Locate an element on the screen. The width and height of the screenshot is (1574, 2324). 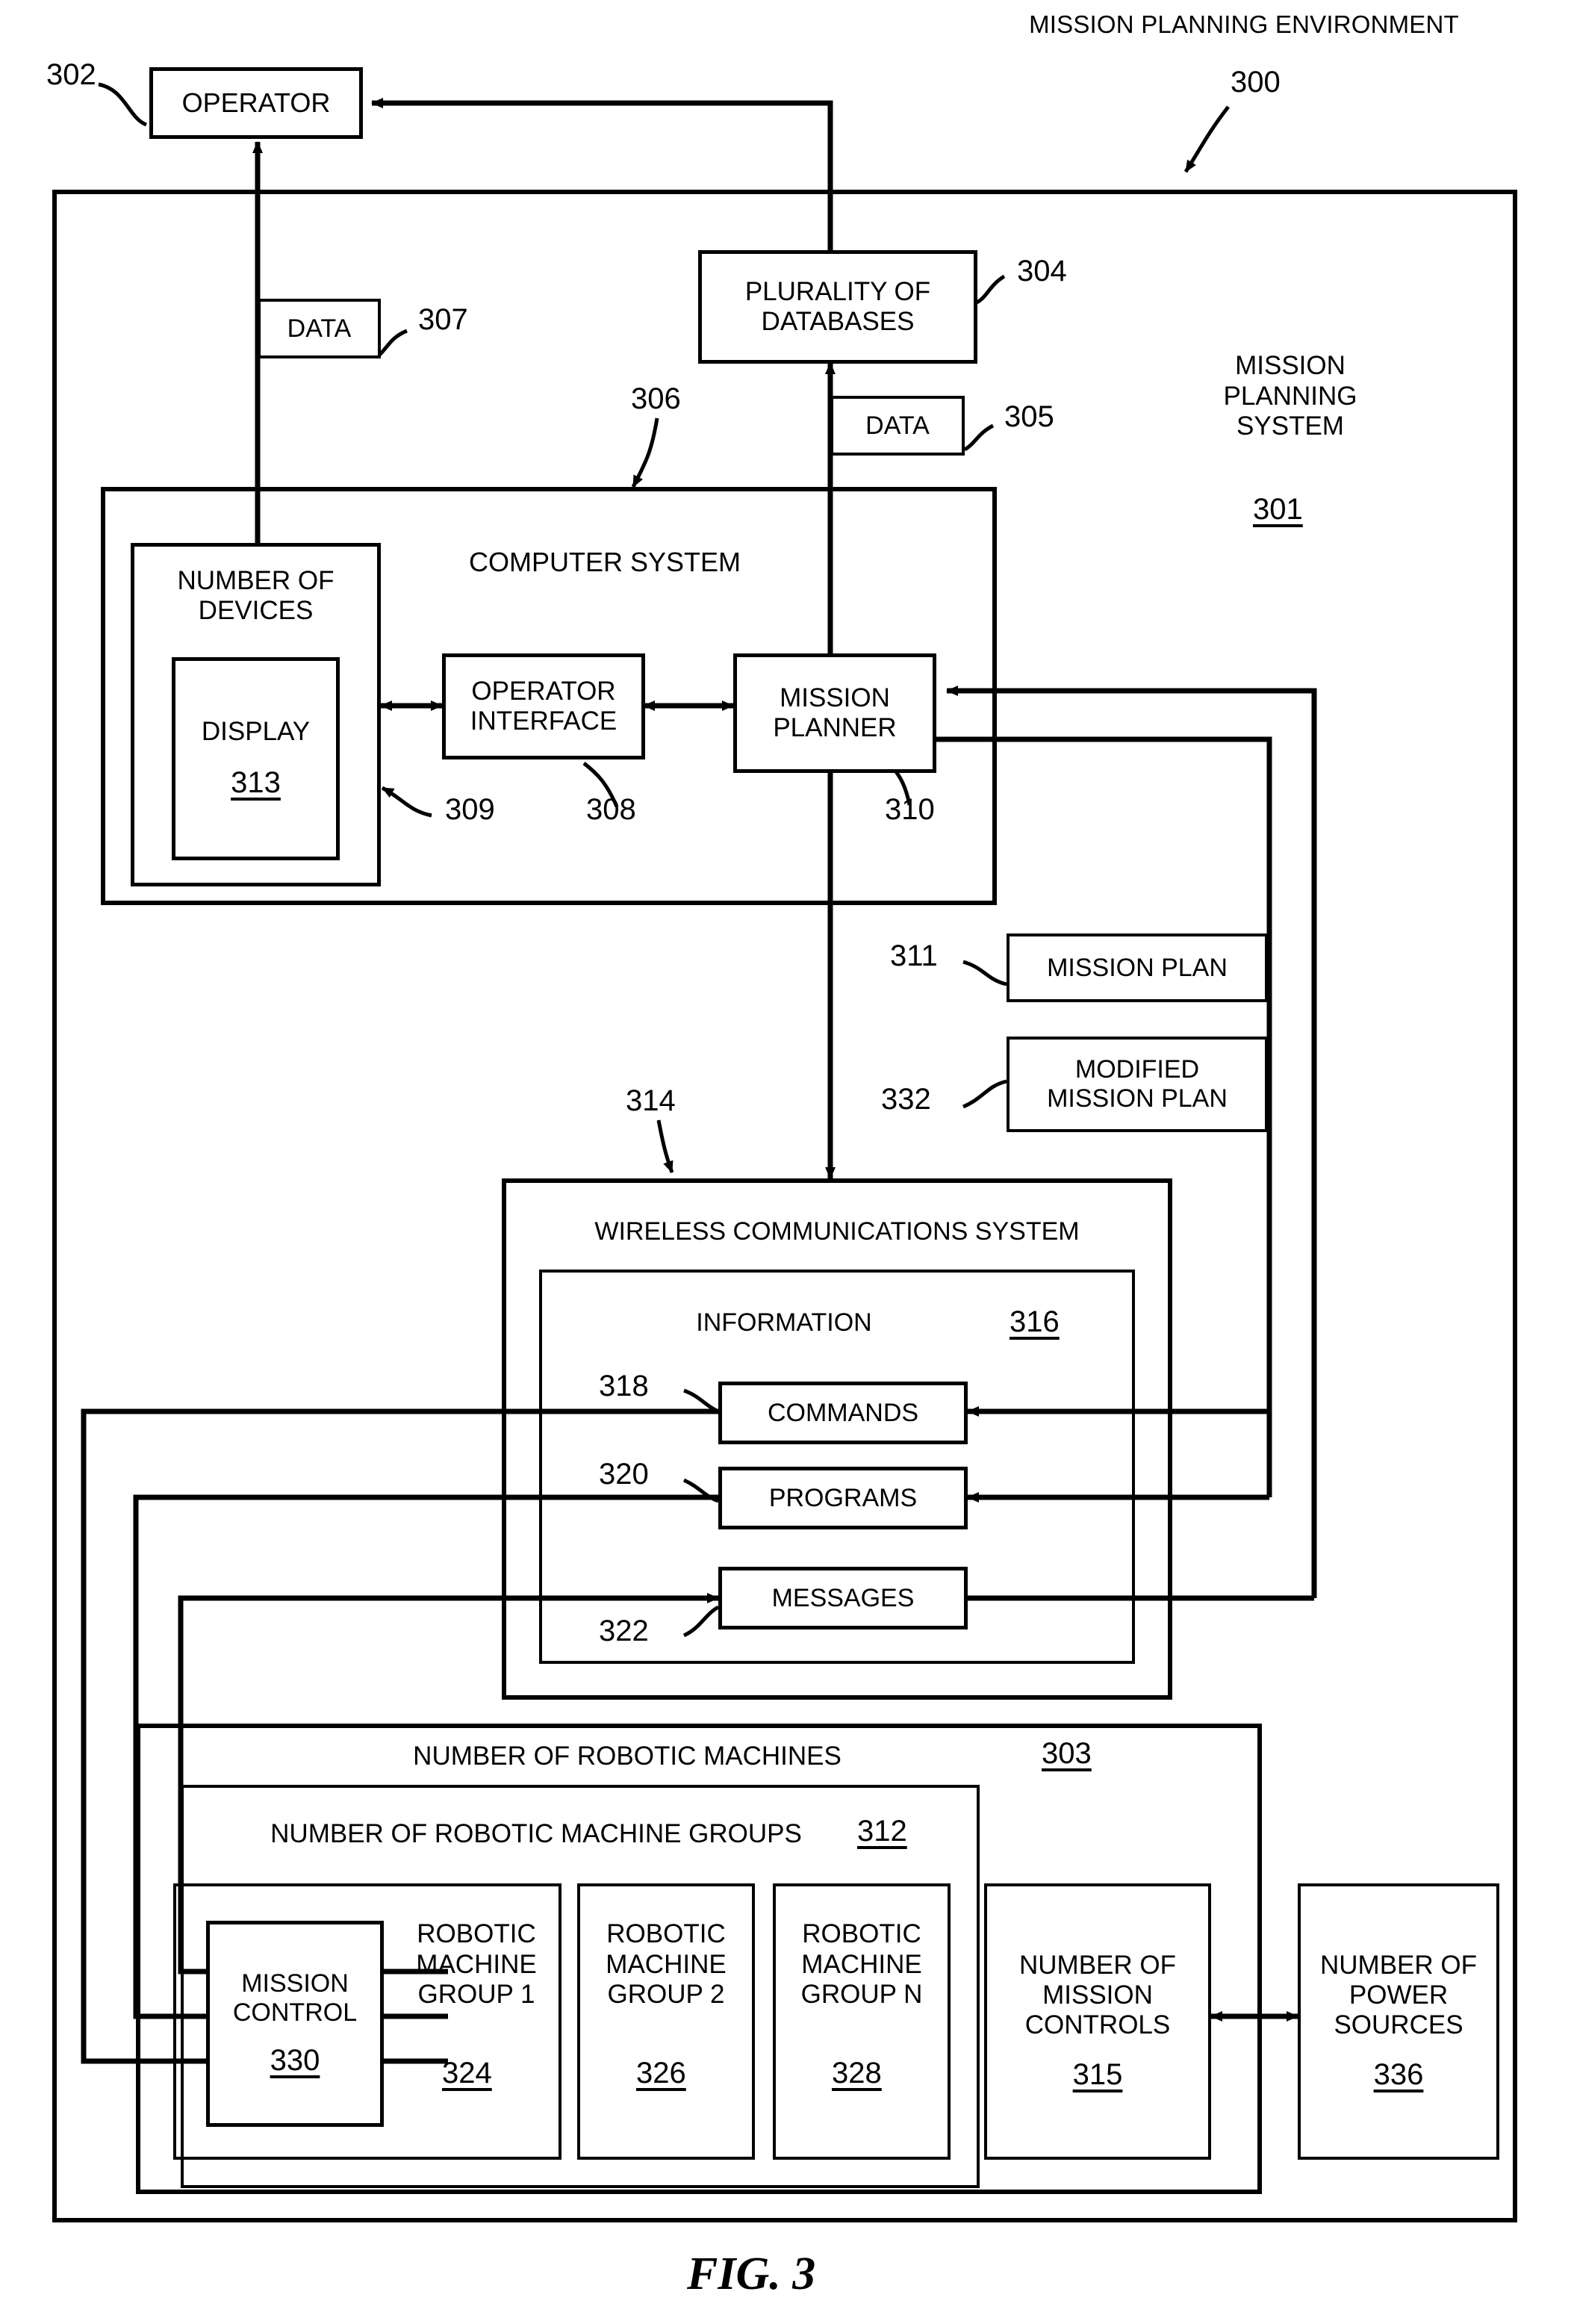
number-of-mission-controls-box: NUMBER OF MISSION CONTROLS 315 is located at coordinates (1097, 2021).